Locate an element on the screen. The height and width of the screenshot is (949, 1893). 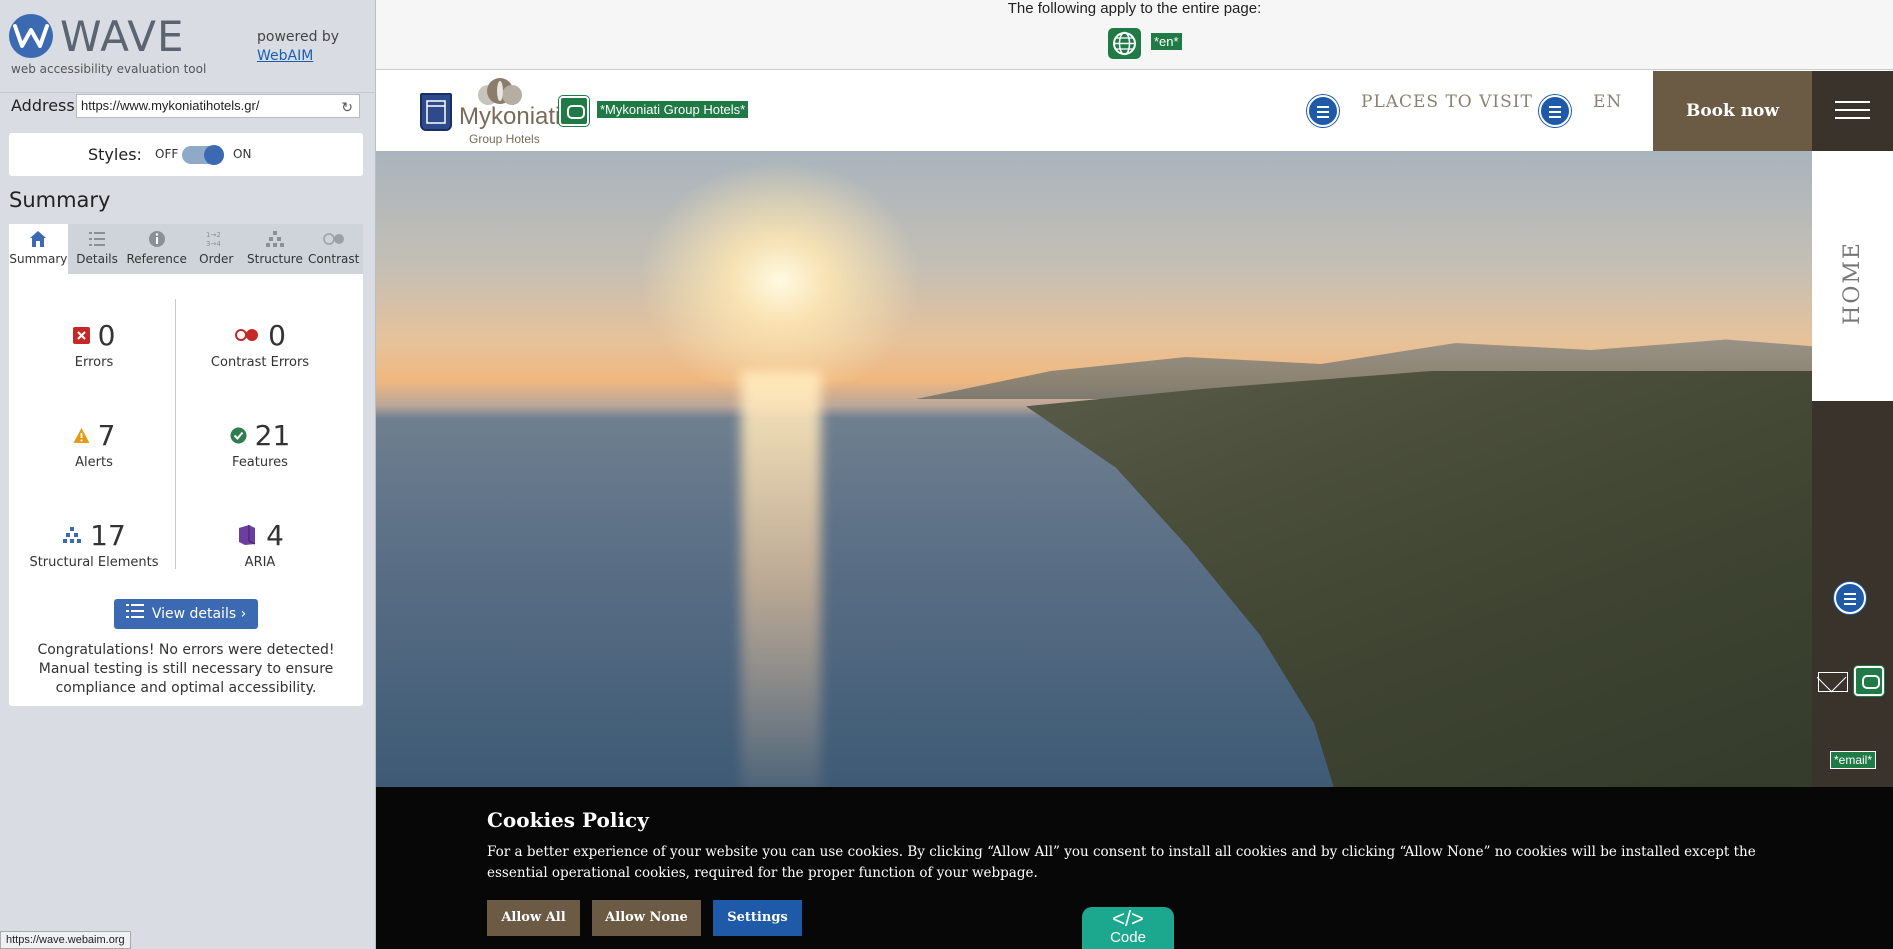
tab-label: Order is located at coordinates (216, 259).